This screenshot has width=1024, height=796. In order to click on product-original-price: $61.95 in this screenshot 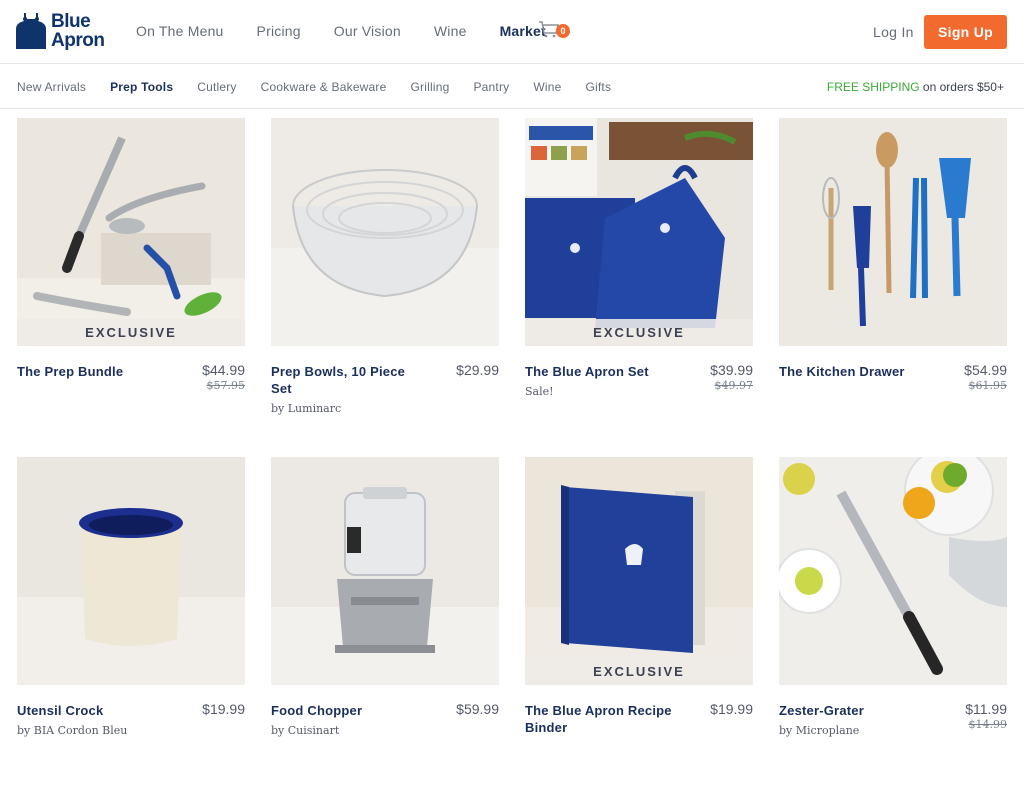, I will do `click(988, 385)`.